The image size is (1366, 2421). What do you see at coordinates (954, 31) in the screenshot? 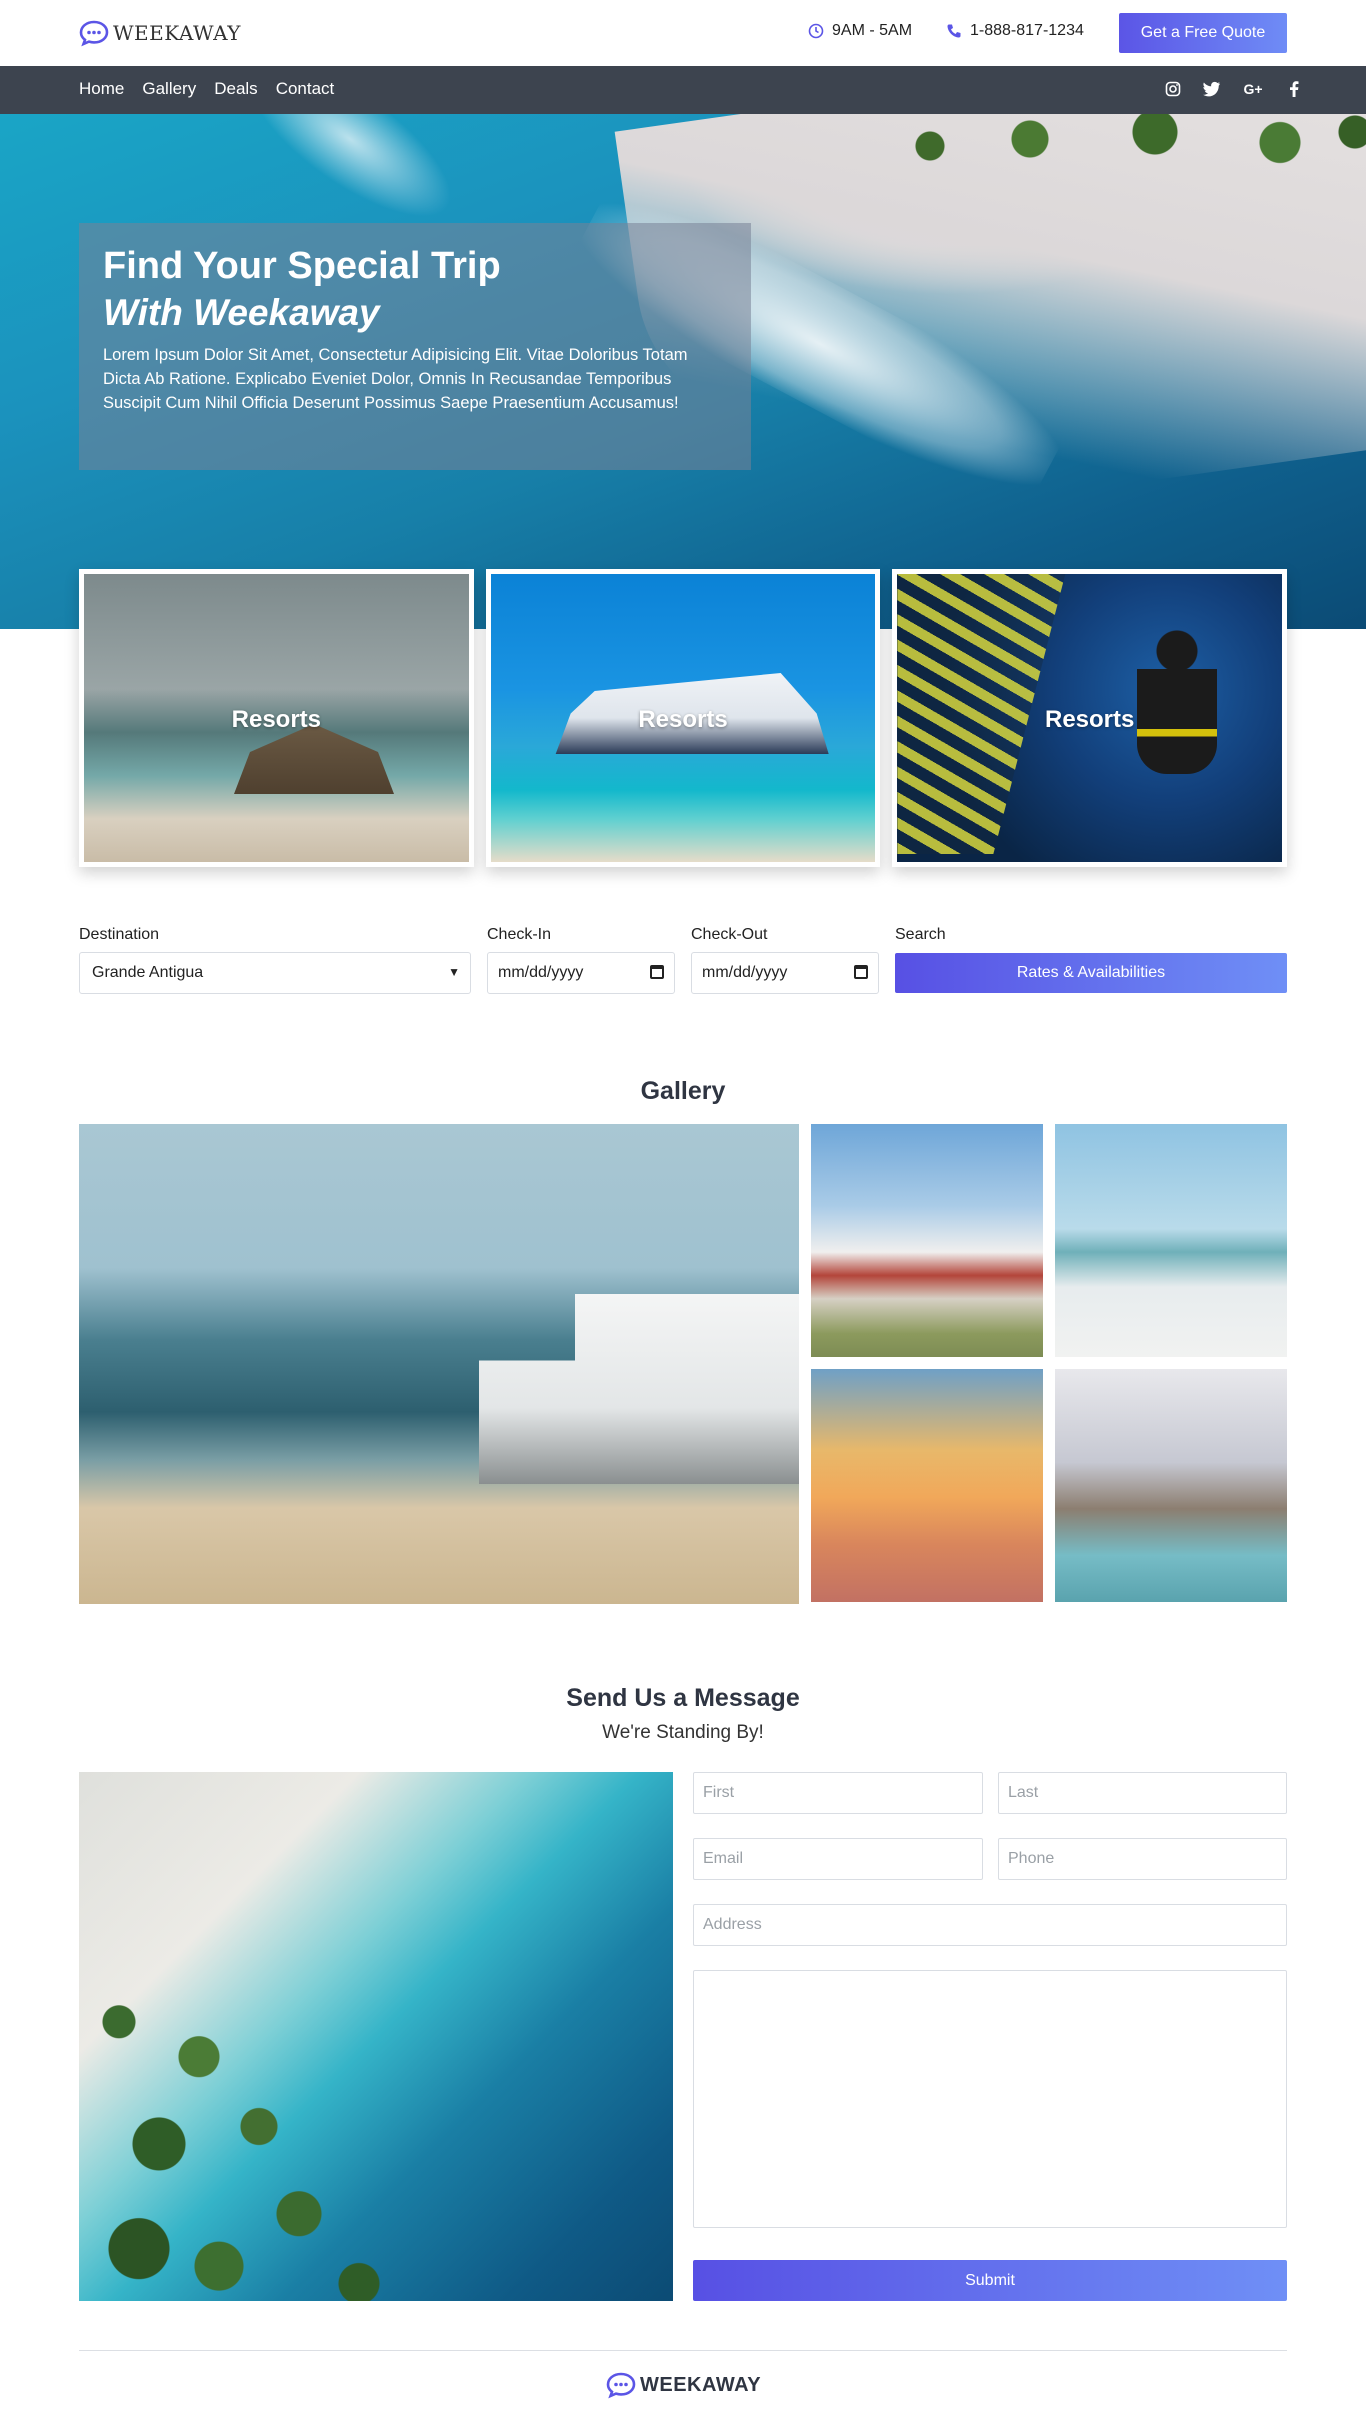
I see `phone-icon` at bounding box center [954, 31].